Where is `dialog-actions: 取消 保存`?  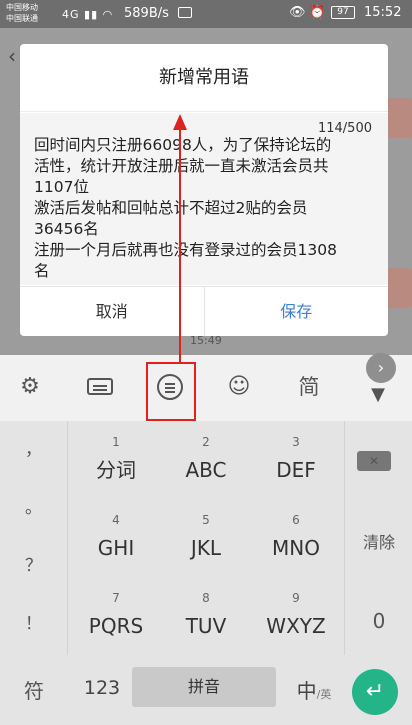
dialog-actions: 取消 保存 is located at coordinates (204, 311).